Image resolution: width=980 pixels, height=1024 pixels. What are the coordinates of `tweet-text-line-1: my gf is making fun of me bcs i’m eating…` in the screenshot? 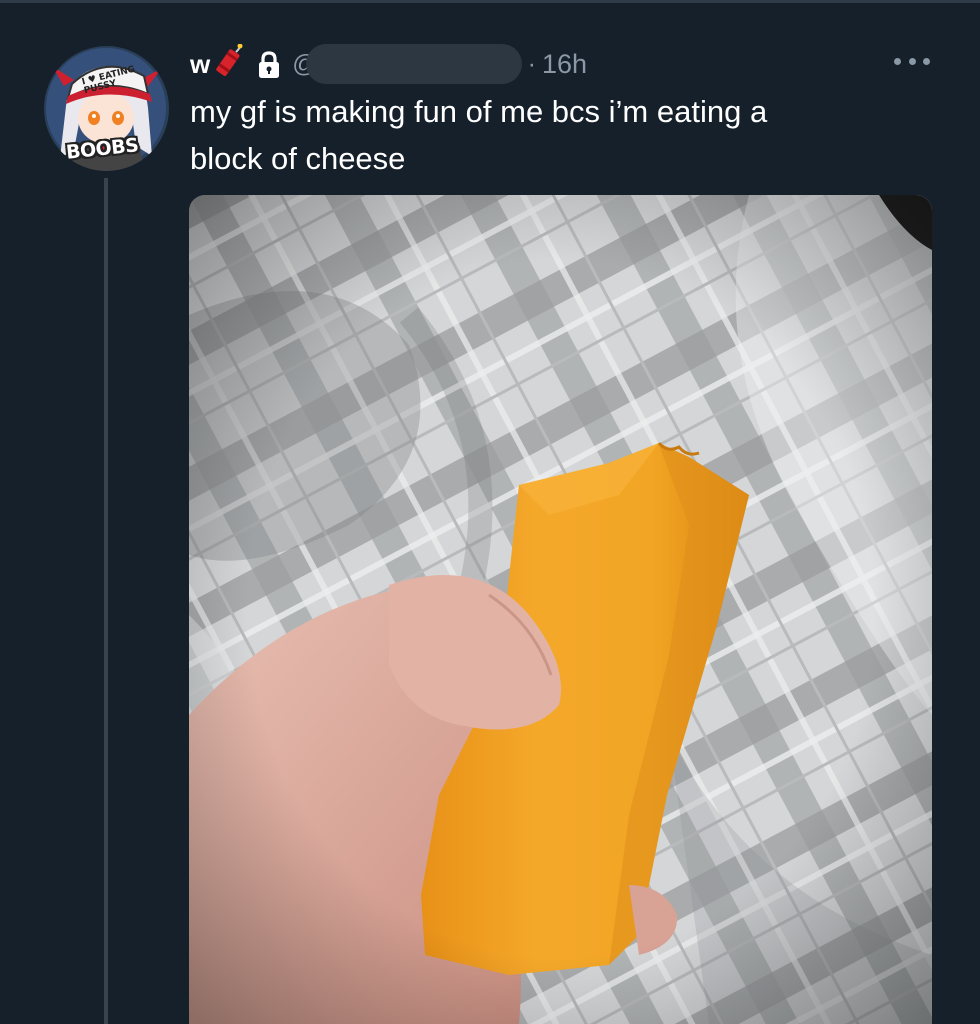 It's located at (479, 111).